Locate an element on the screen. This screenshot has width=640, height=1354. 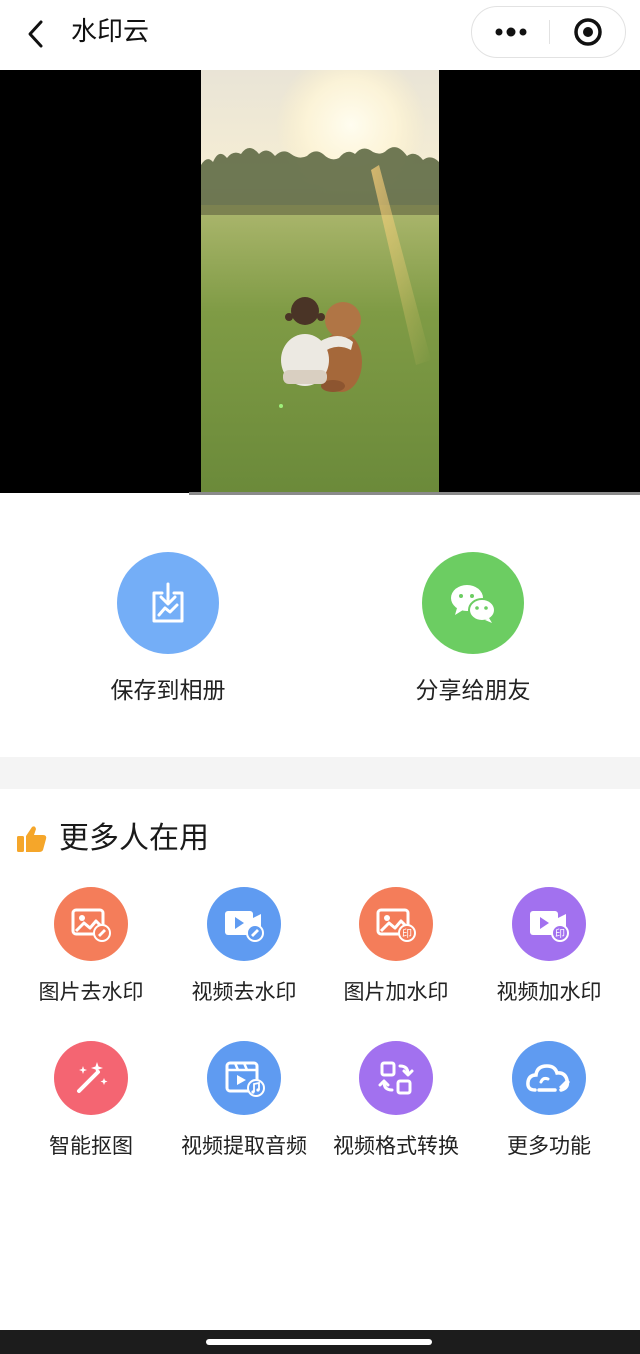
save-to-album-button: 保存到相册 is located at coordinates (168, 630).